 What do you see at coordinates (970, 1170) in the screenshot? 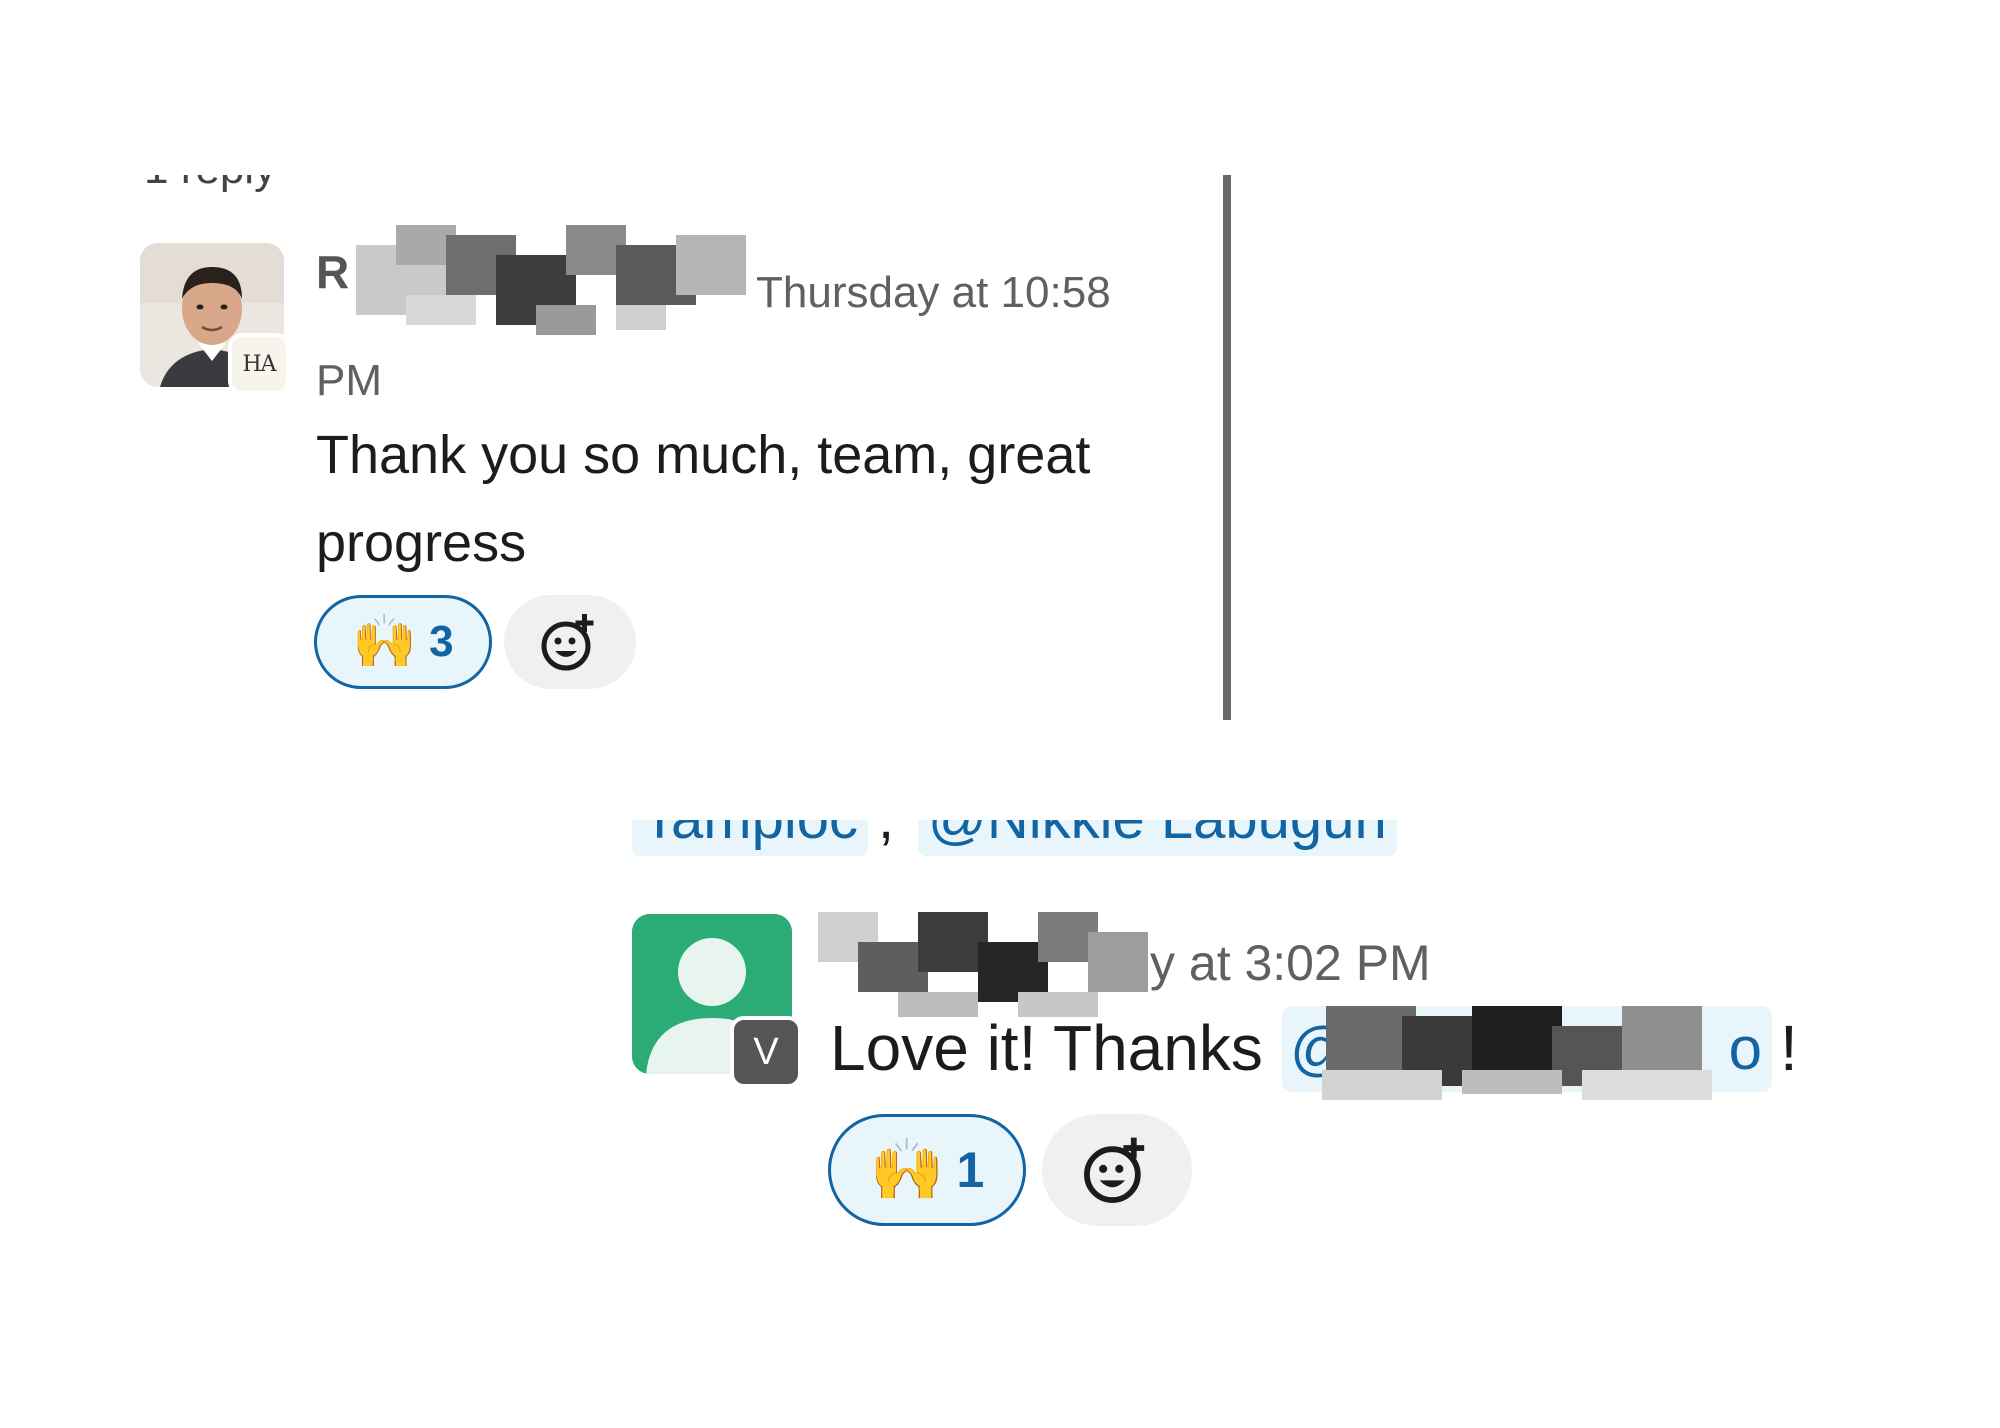
I see `reaction-count: 1` at bounding box center [970, 1170].